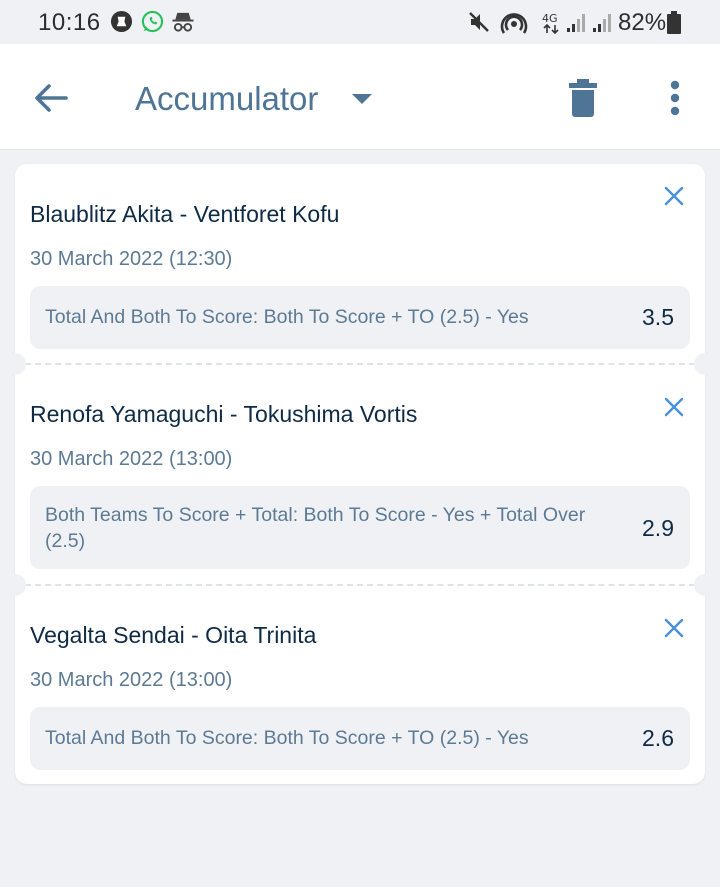 This screenshot has height=887, width=720. What do you see at coordinates (226, 99) in the screenshot?
I see `page-title: Accumulator` at bounding box center [226, 99].